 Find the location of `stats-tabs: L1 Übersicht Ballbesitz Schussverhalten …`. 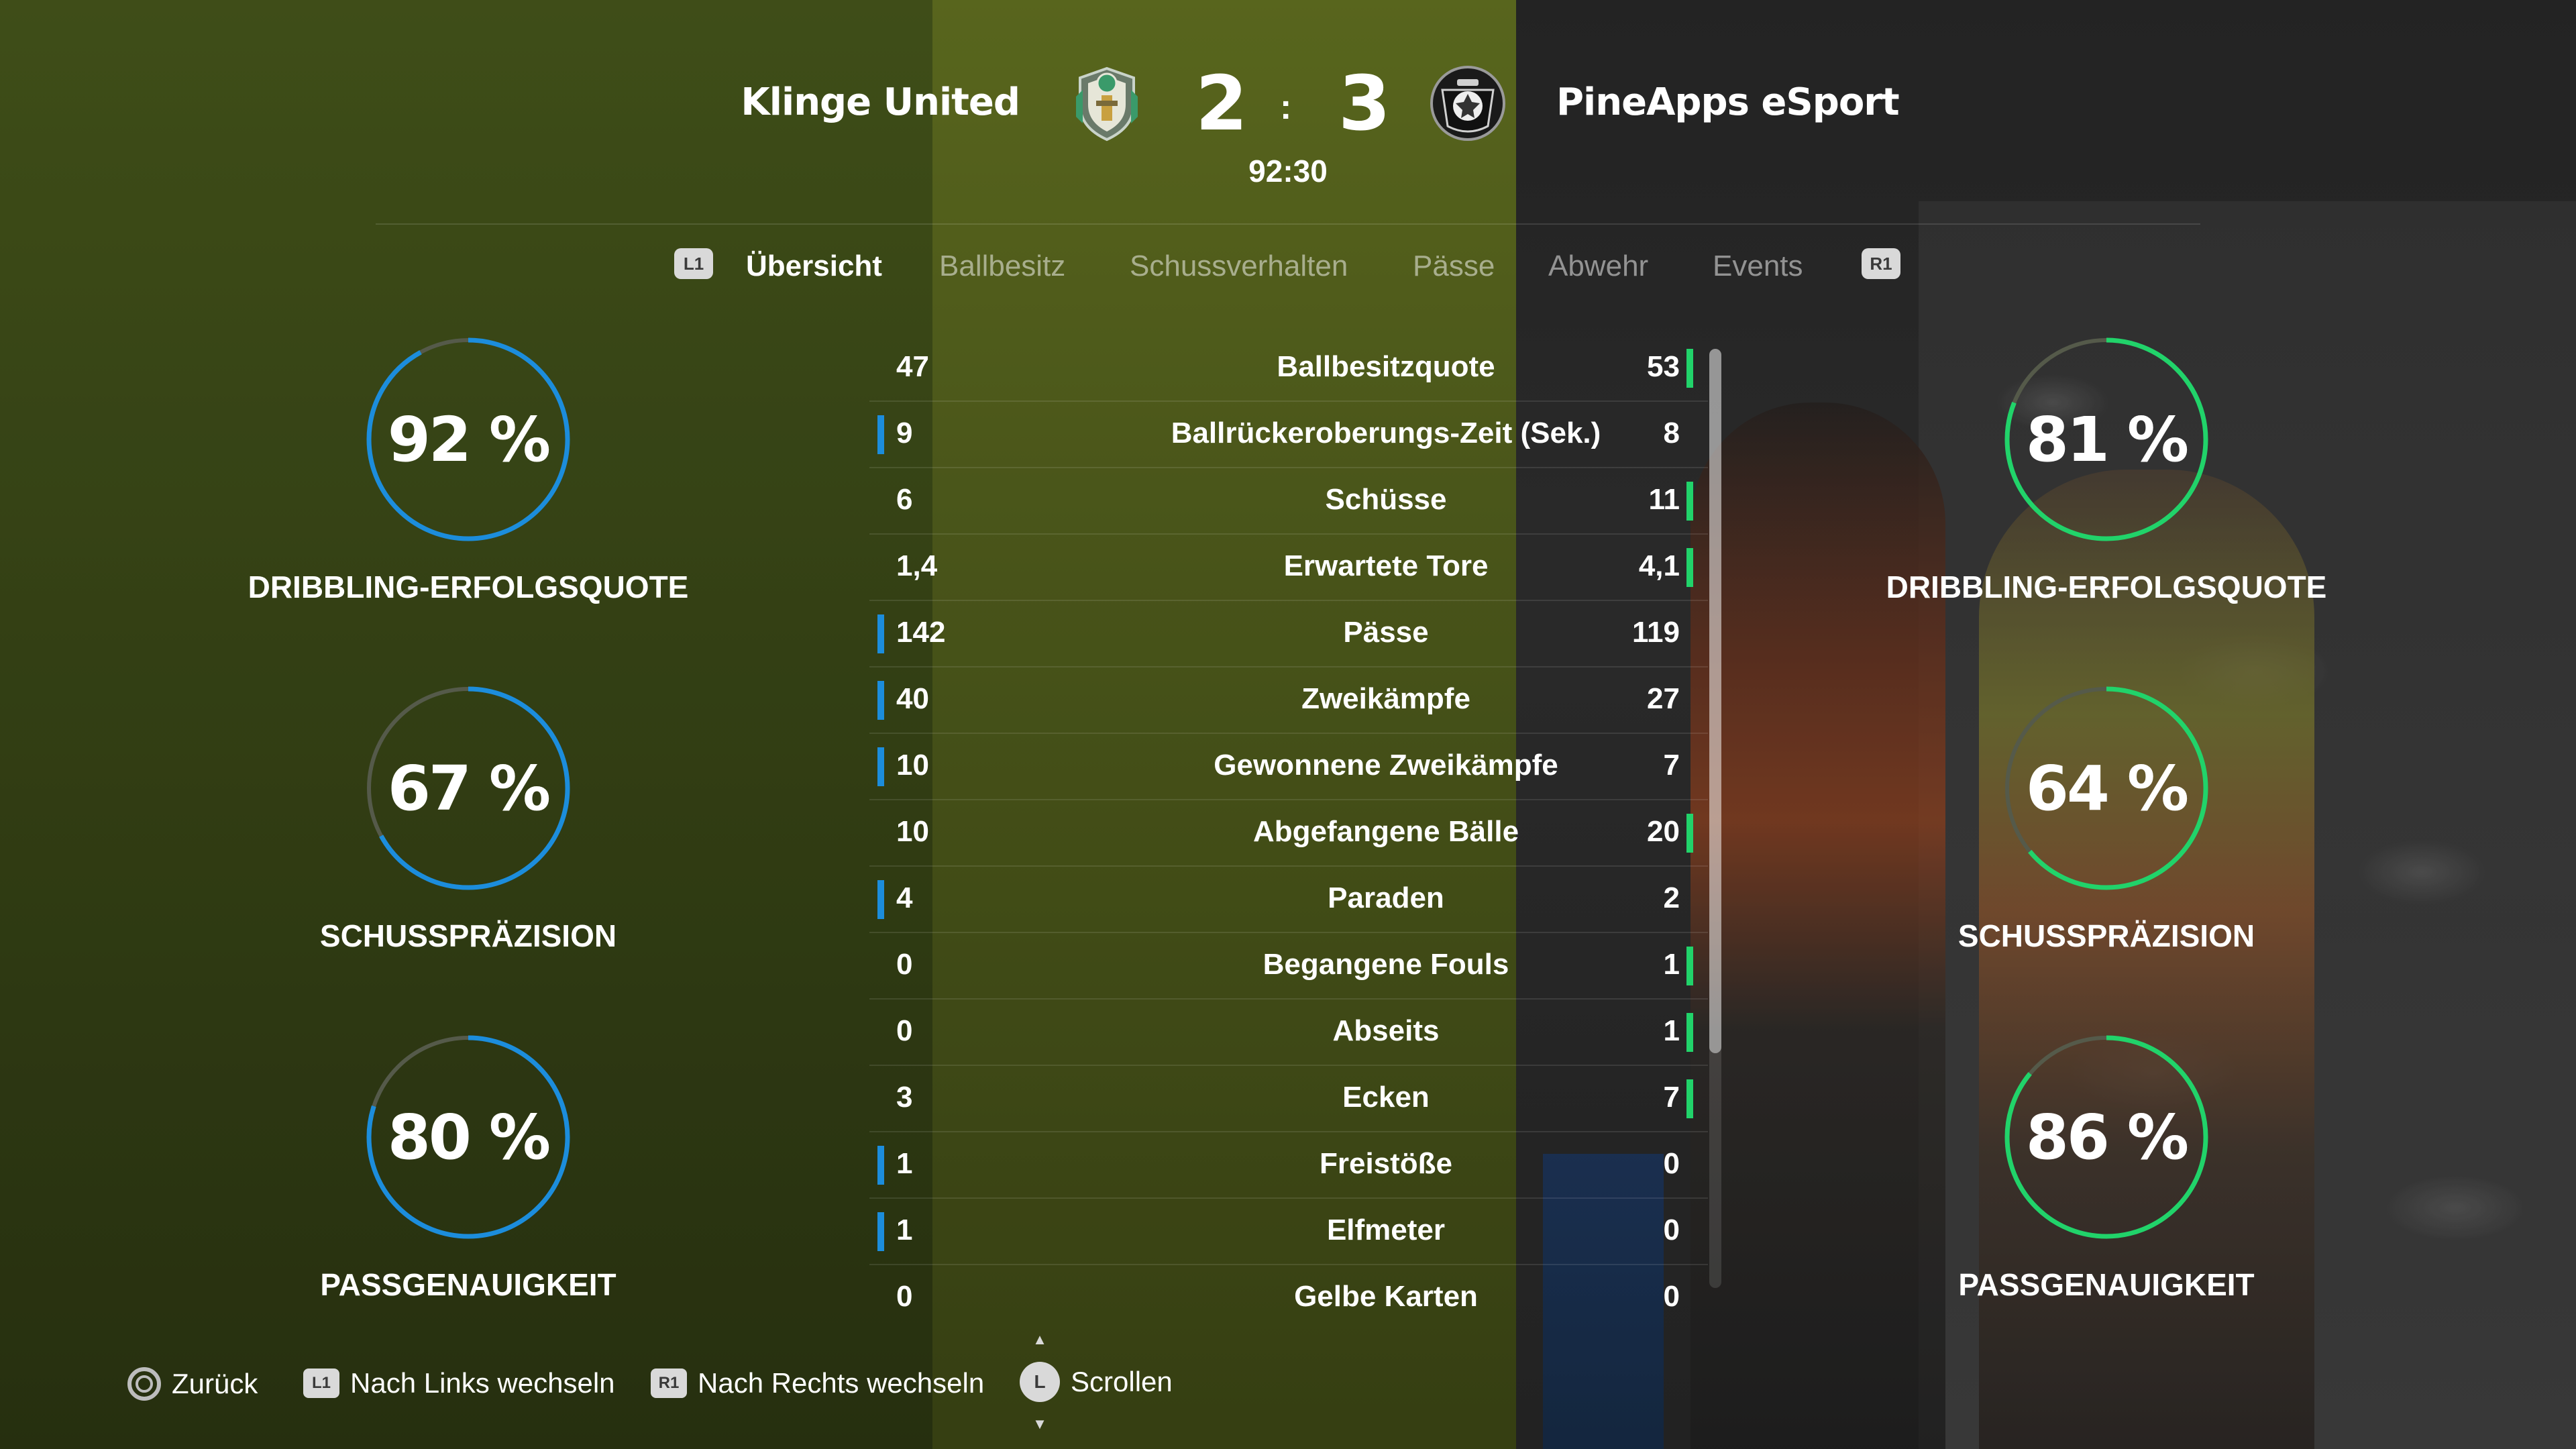

stats-tabs: L1 Übersicht Ballbesitz Schussverhalten … is located at coordinates (1288, 275).